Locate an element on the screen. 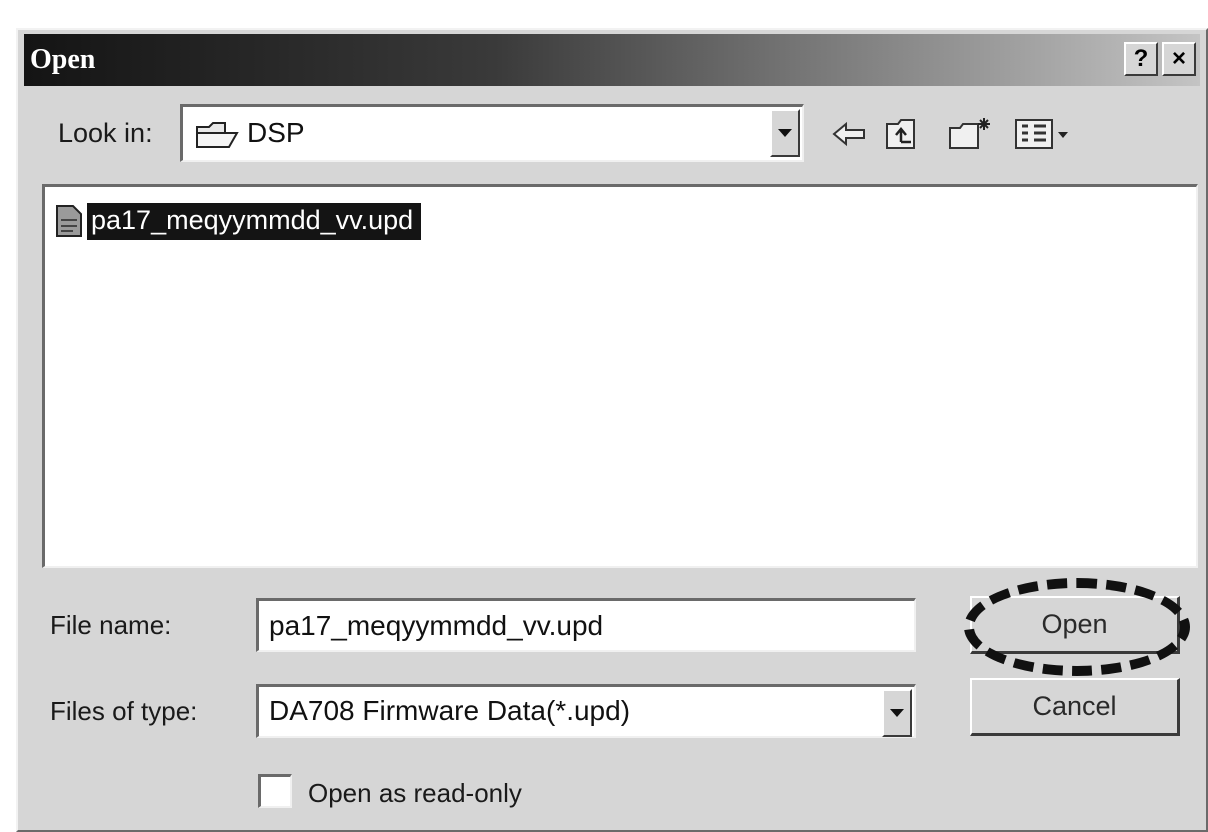  read-only-checkbox is located at coordinates (275, 791).